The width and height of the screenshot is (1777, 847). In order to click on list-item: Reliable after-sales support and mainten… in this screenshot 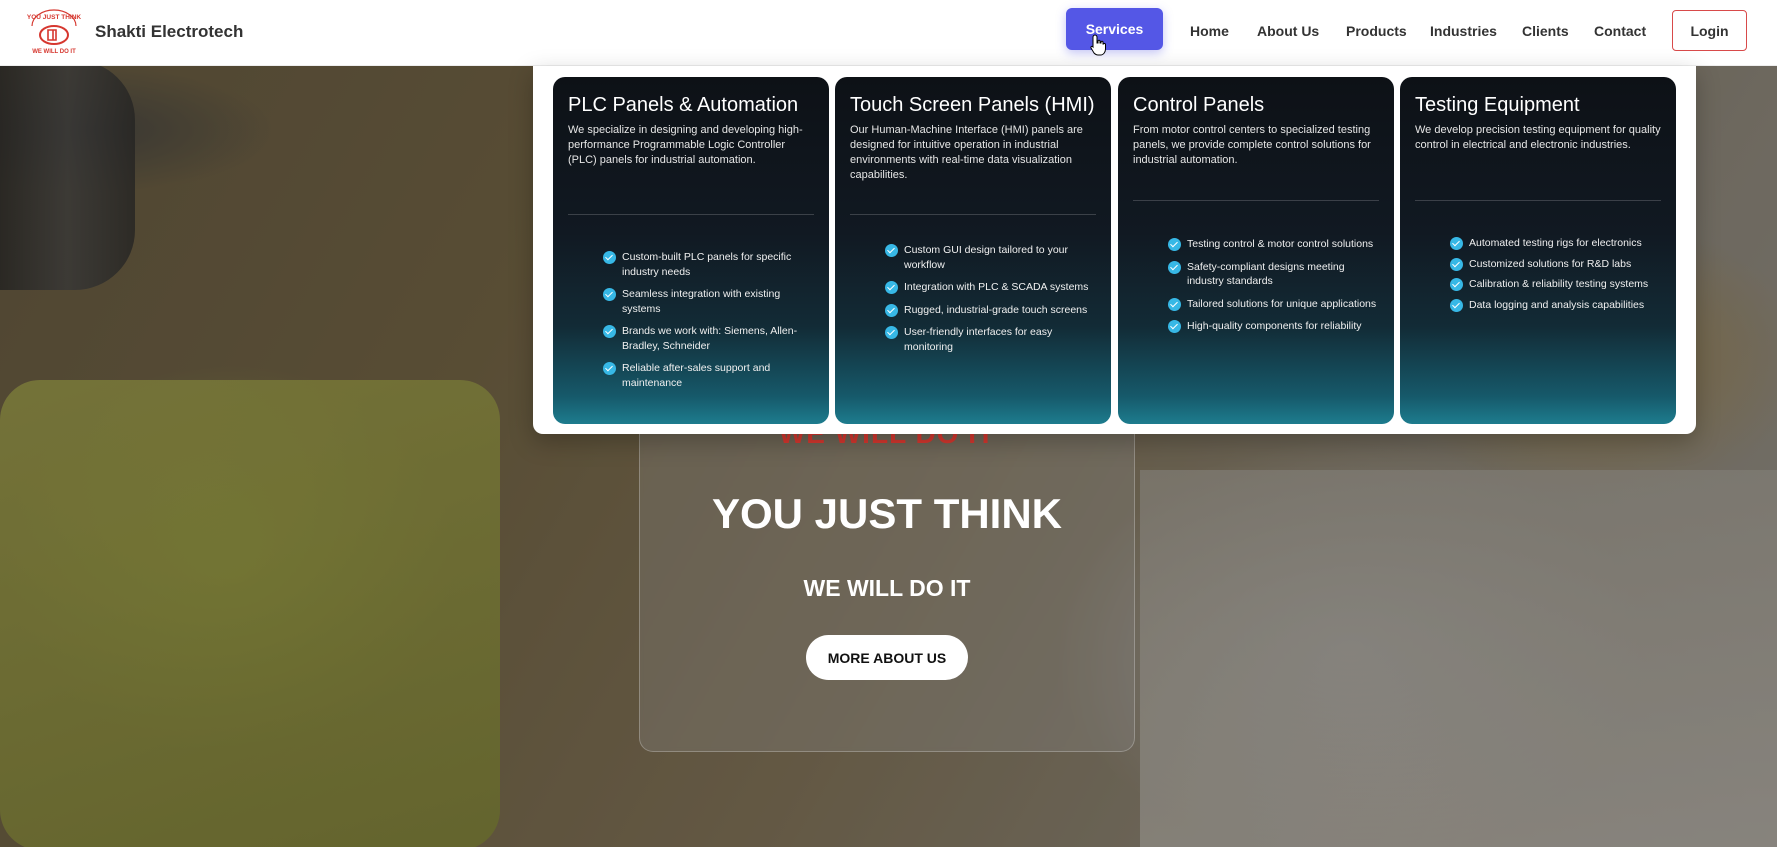, I will do `click(703, 375)`.